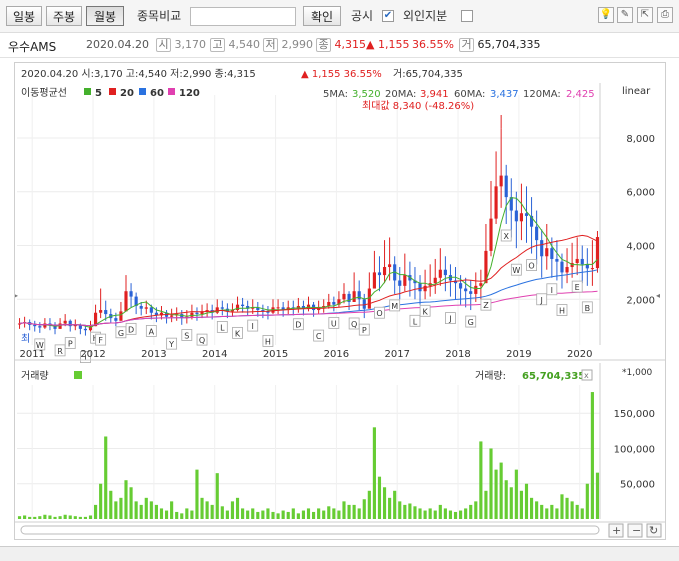  What do you see at coordinates (366, 94) in the screenshot?
I see `ma5-value: 3,520` at bounding box center [366, 94].